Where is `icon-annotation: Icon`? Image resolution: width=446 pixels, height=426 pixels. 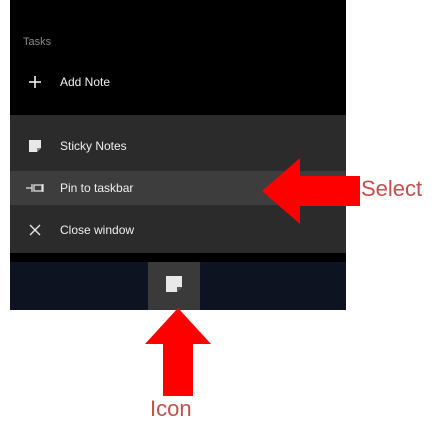 icon-annotation: Icon is located at coordinates (171, 408).